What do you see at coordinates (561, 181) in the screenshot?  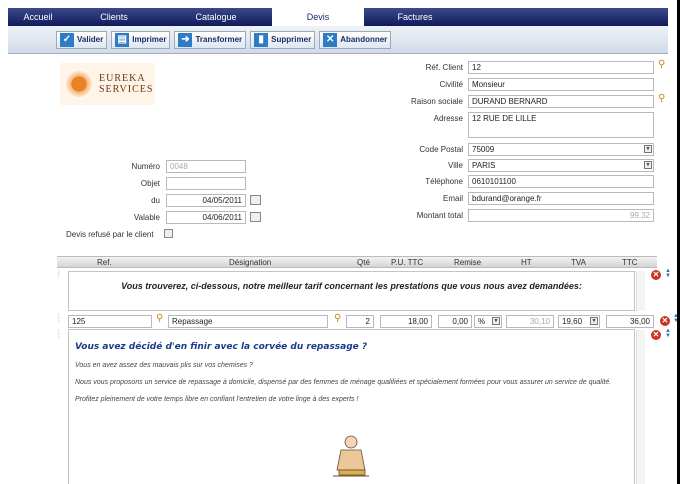 I see `telephone-field: 0610101100` at bounding box center [561, 181].